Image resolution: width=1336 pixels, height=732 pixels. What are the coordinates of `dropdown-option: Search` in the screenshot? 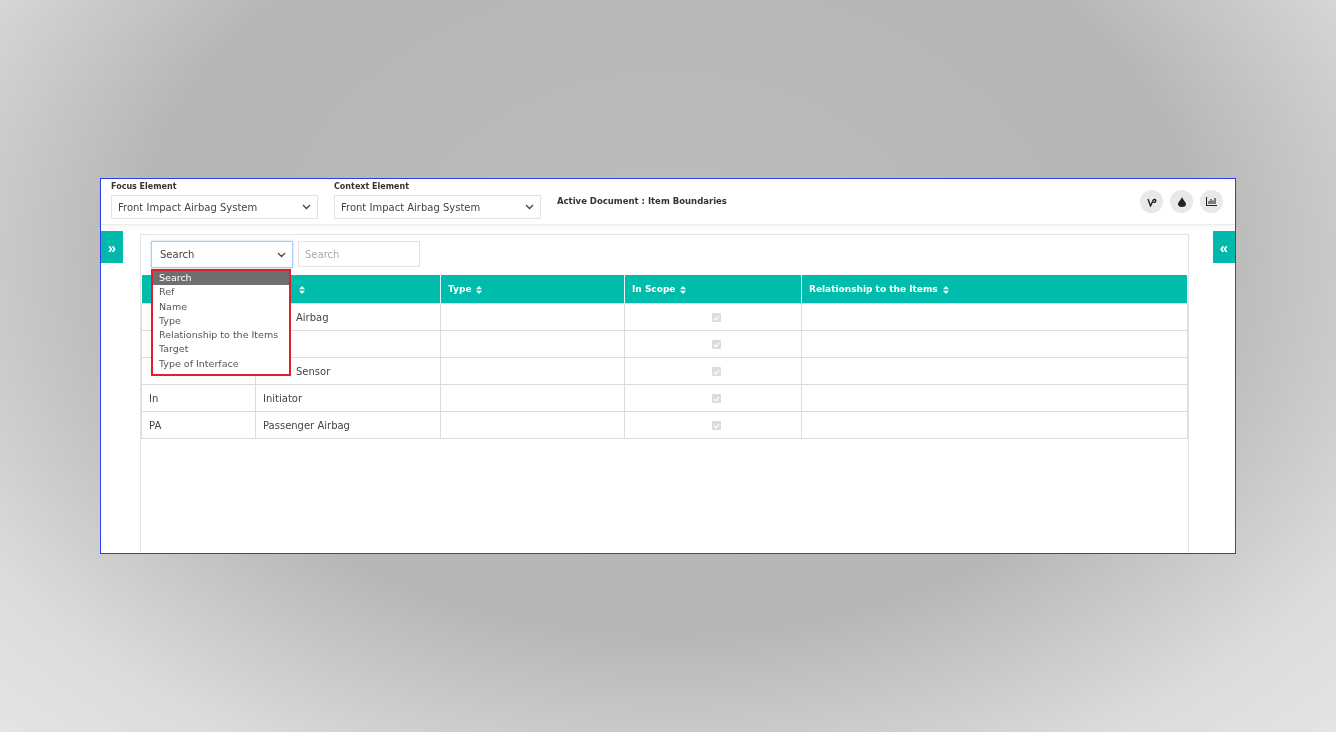 It's located at (221, 278).